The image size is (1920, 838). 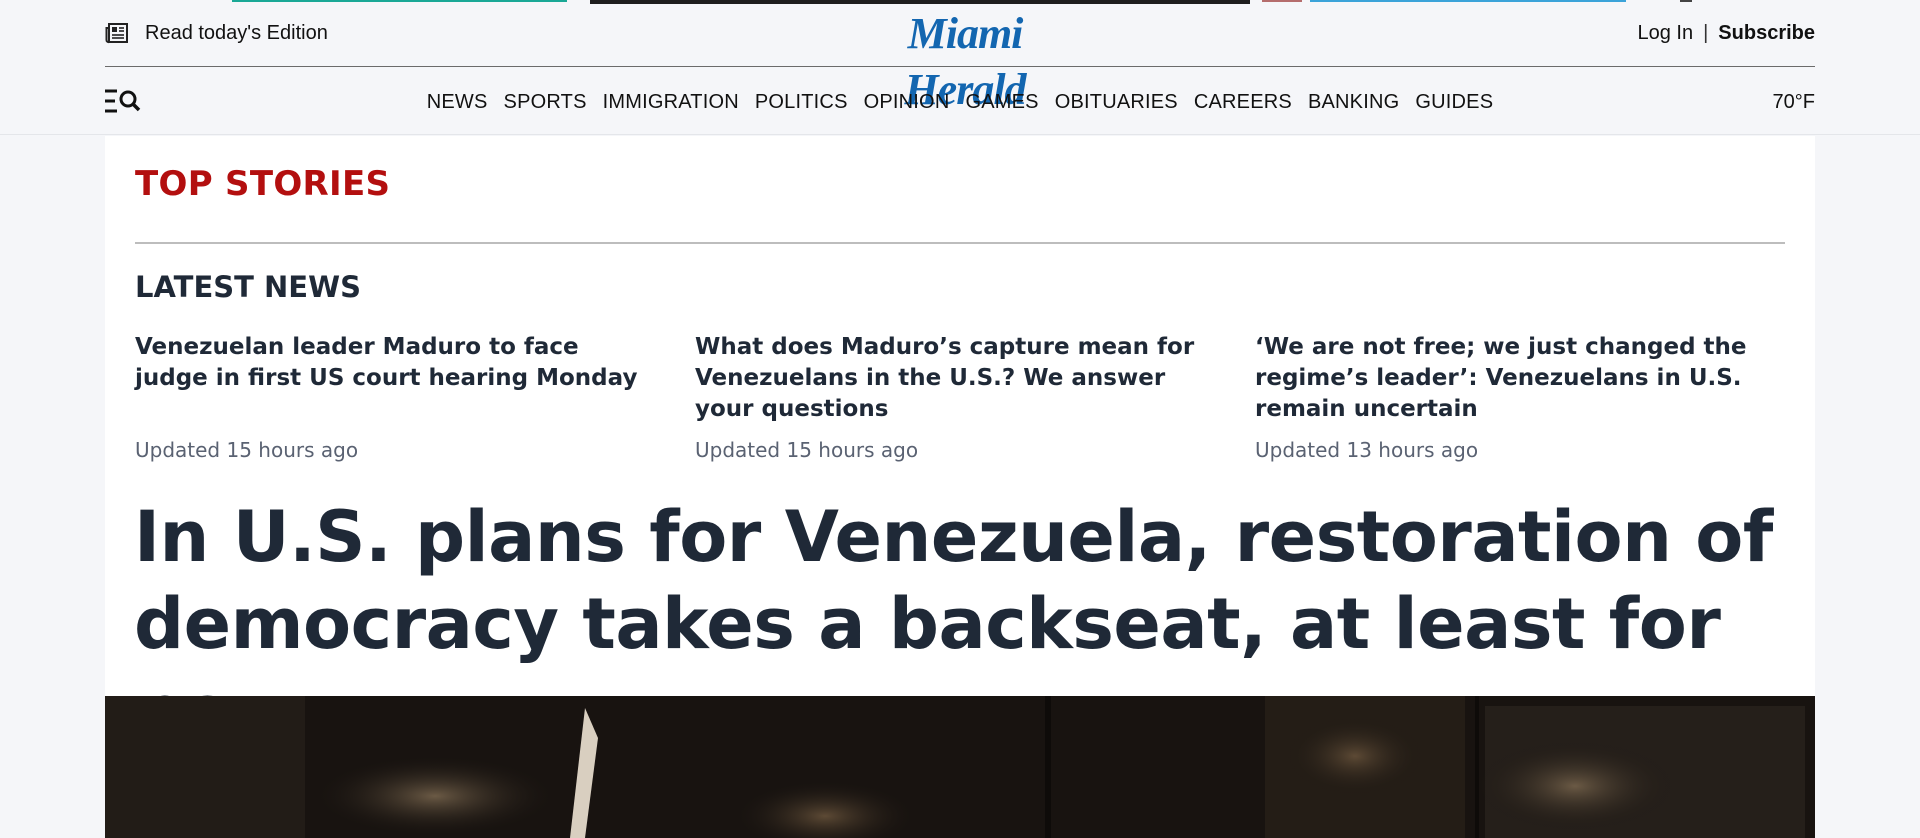 What do you see at coordinates (545, 102) in the screenshot?
I see `nav-item-sports: SPORTS` at bounding box center [545, 102].